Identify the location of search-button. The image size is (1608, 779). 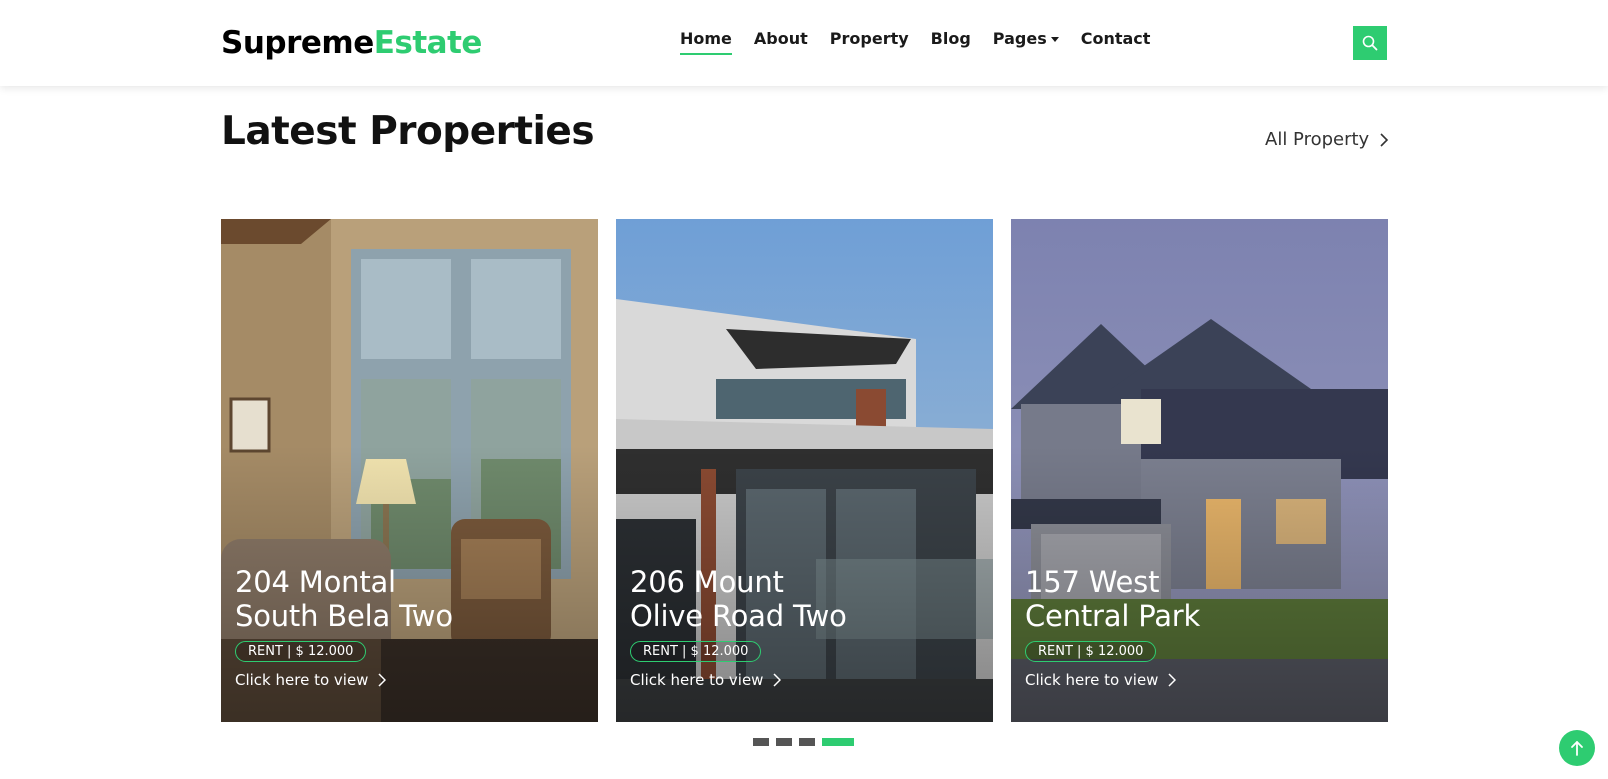
(1370, 43).